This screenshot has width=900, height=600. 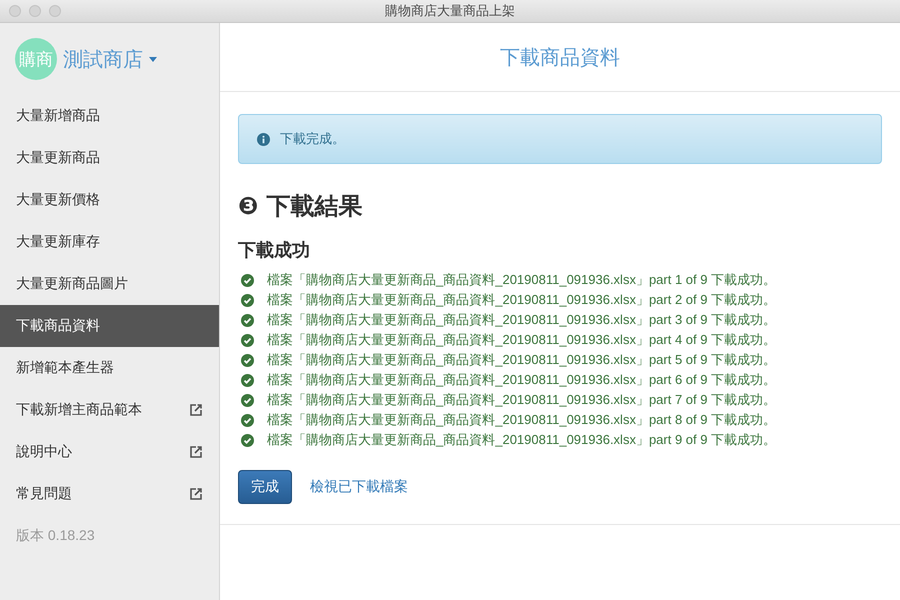 I want to click on done-button: 完成, so click(x=265, y=487).